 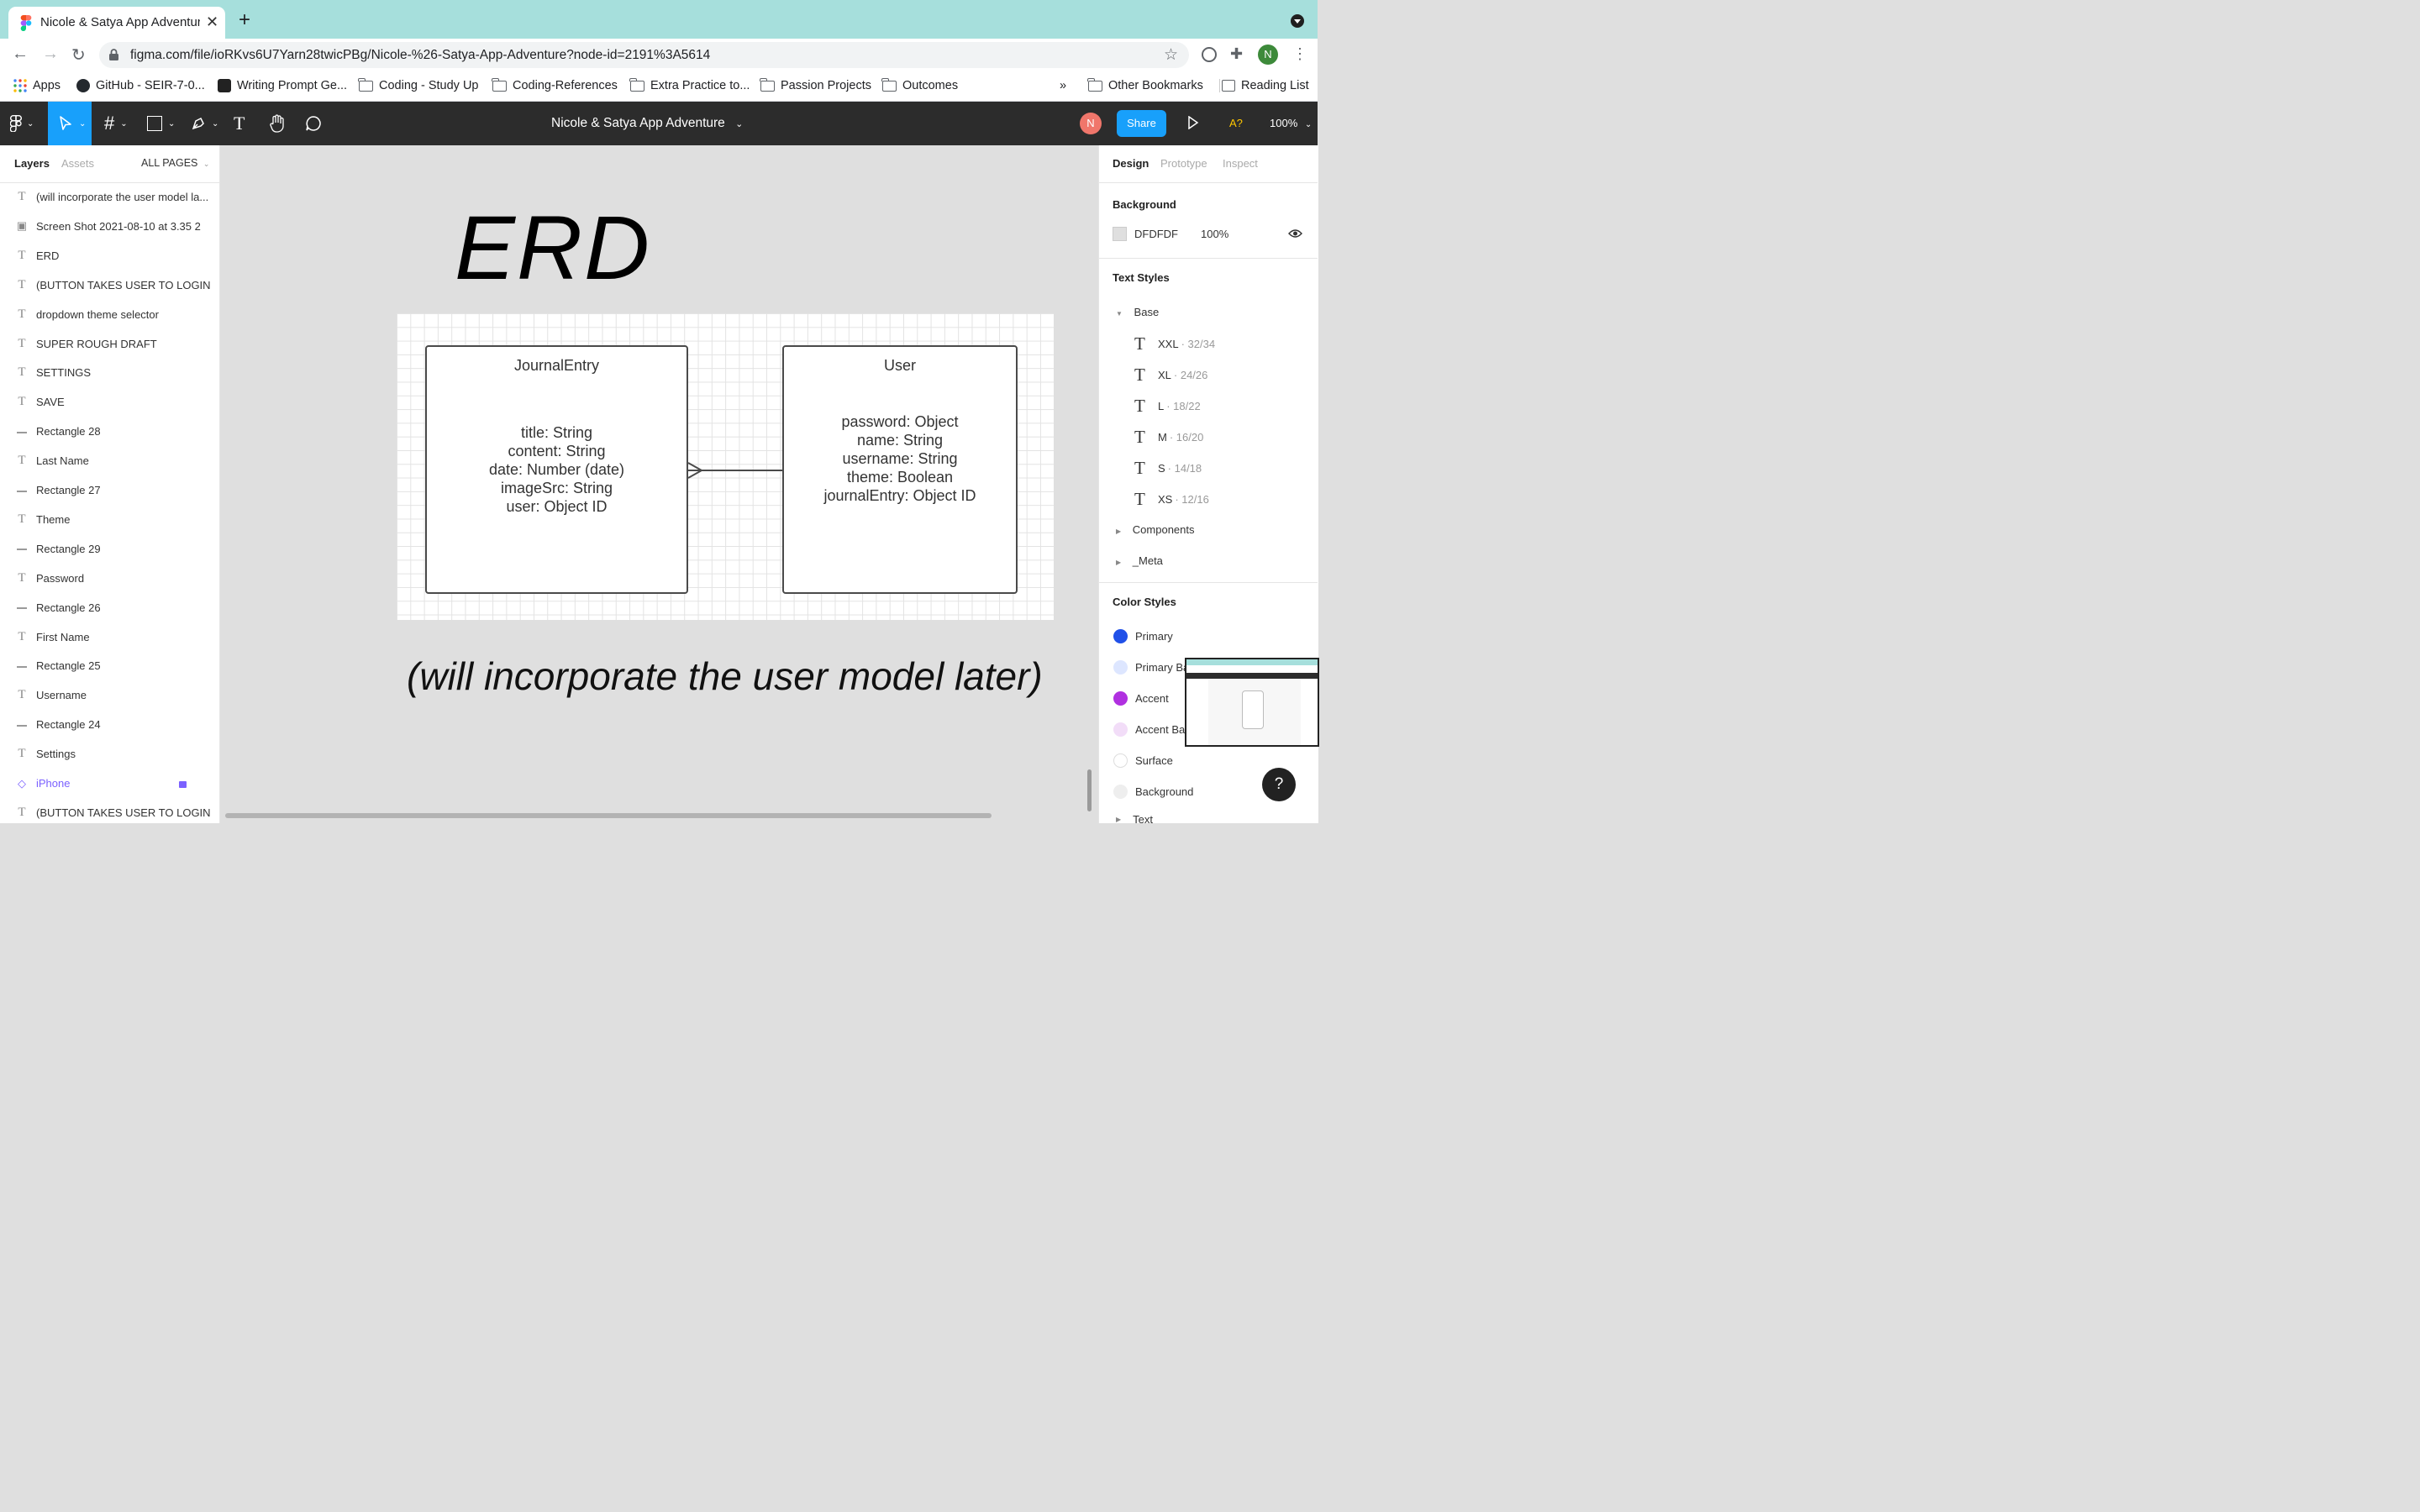 What do you see at coordinates (1193, 122) in the screenshot?
I see `present-play-icon` at bounding box center [1193, 122].